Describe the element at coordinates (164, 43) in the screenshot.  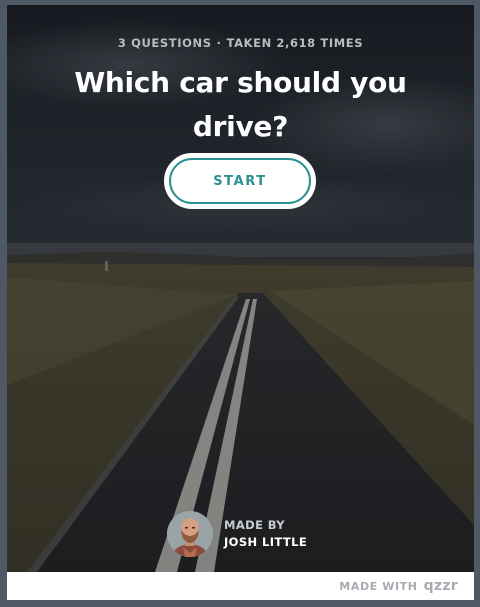
I see `question-count: 3 QUESTIONS` at that location.